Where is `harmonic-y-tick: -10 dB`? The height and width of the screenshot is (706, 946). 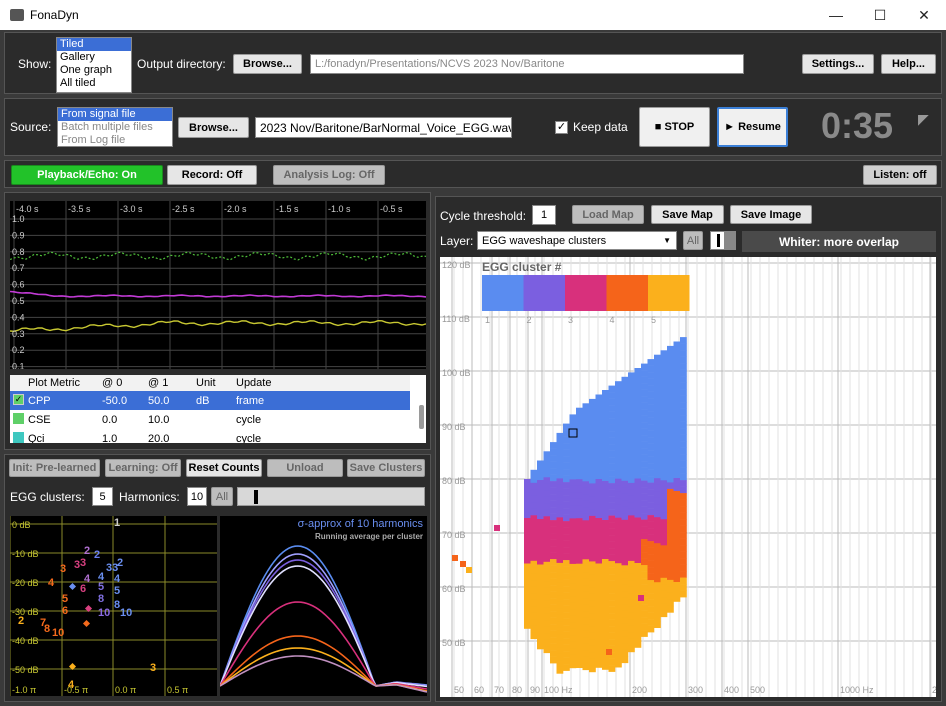
harmonic-y-tick: -10 dB is located at coordinates (25, 554).